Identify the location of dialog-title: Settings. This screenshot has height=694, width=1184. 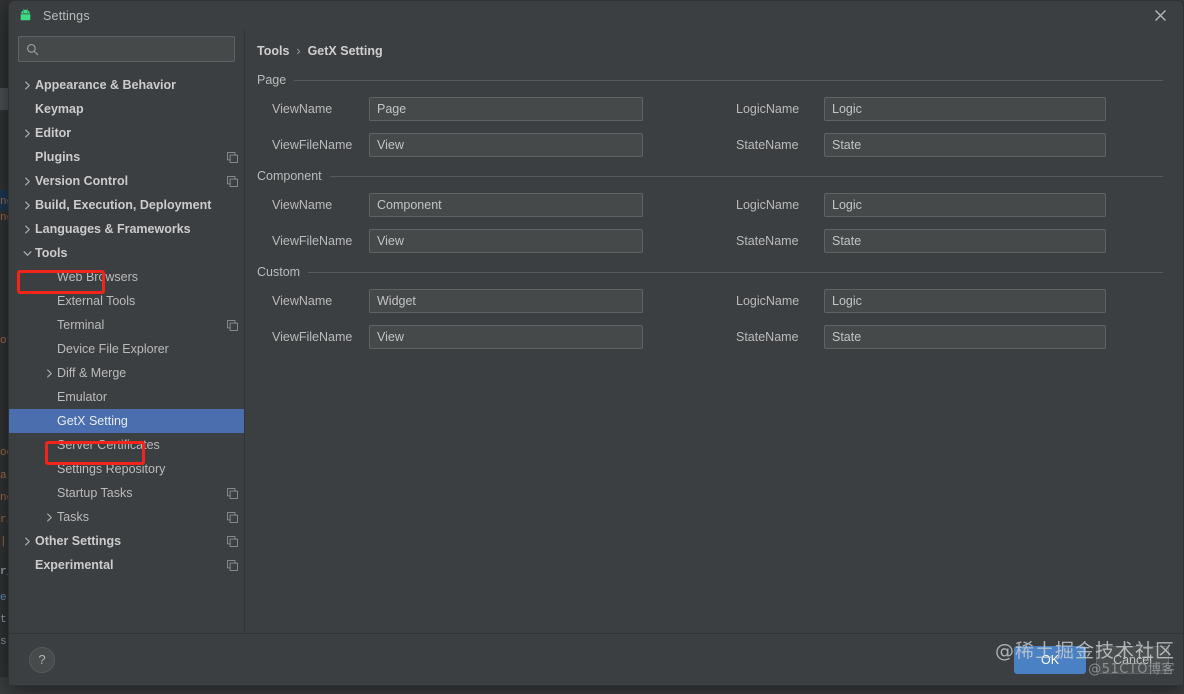
(66, 15).